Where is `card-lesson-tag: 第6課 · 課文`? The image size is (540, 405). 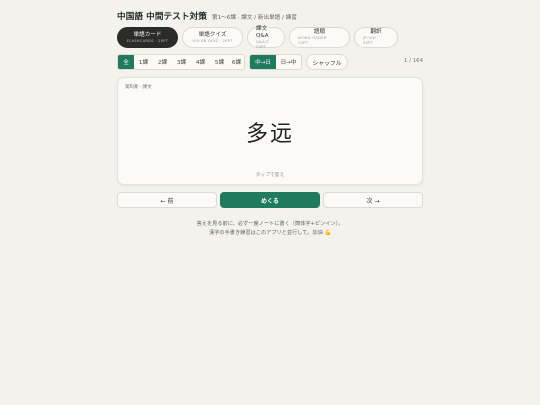
card-lesson-tag: 第6課 · 課文 is located at coordinates (138, 87).